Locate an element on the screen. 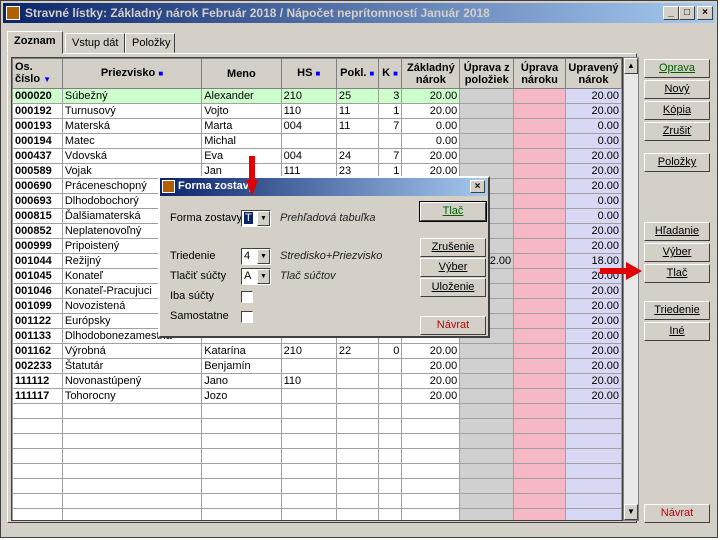 Image resolution: width=720 pixels, height=540 pixels. cell-priezvisko: Súbežný is located at coordinates (132, 96).